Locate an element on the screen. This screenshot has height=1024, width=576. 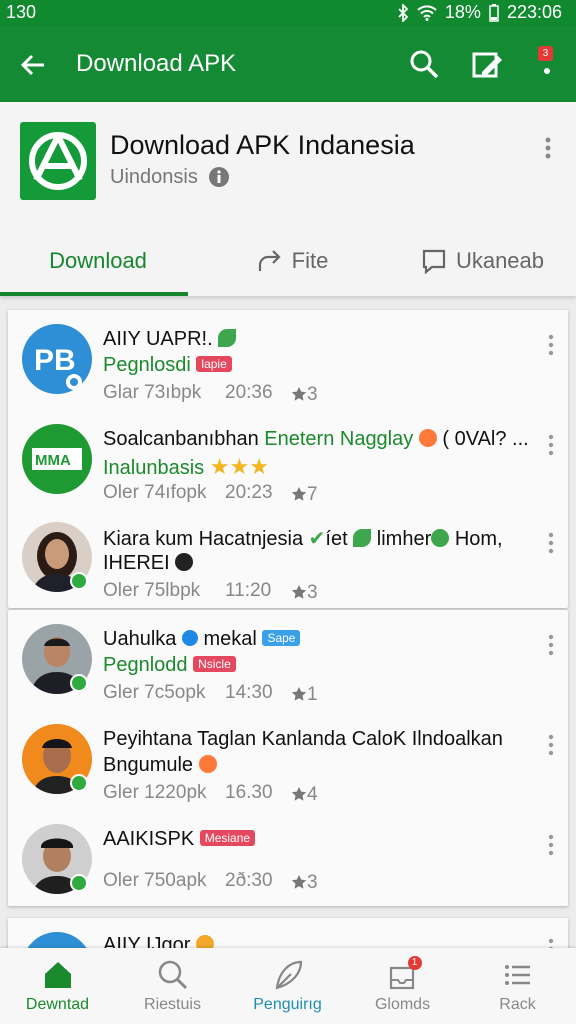
tab-comments: Ukaneab is located at coordinates (482, 261).